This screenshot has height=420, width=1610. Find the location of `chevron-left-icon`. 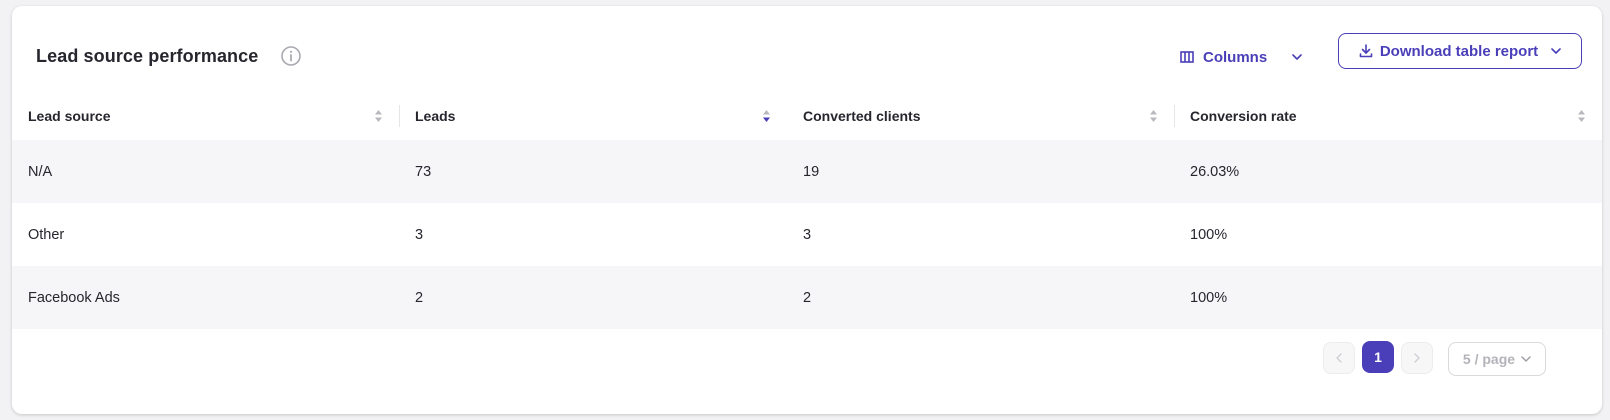

chevron-left-icon is located at coordinates (1339, 358).